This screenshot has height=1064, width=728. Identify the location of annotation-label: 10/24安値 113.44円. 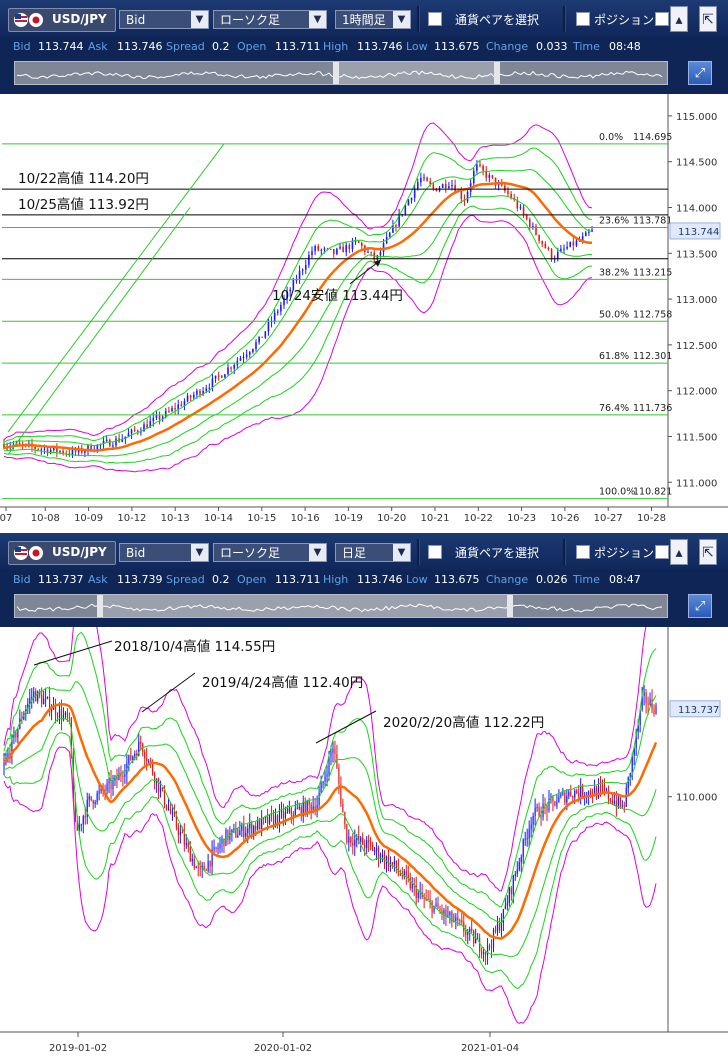
(337, 296).